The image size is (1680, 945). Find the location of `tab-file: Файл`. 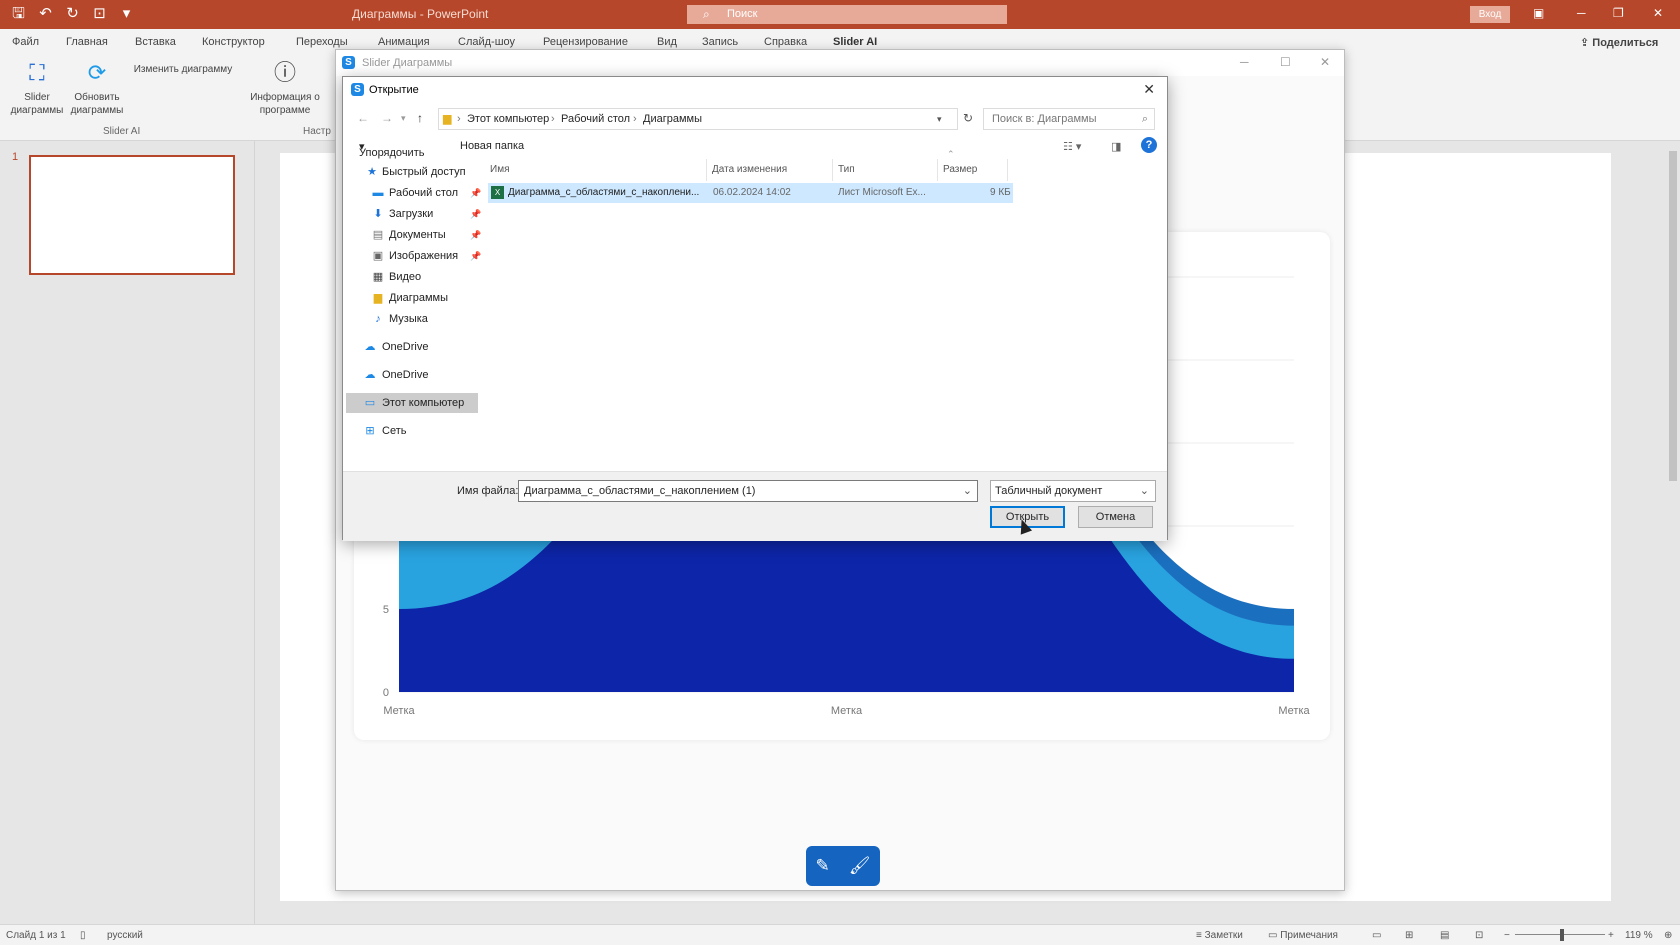

tab-file: Файл is located at coordinates (25, 42).